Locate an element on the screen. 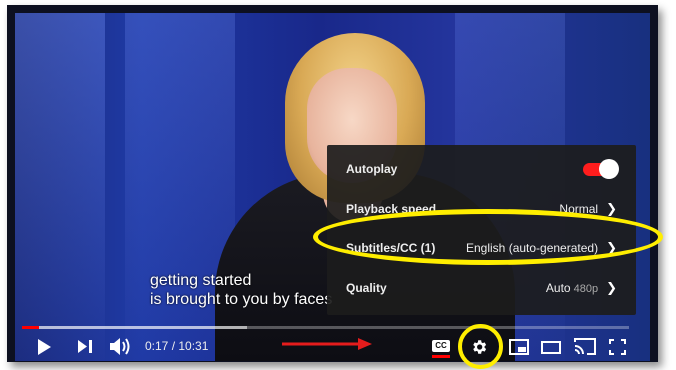 Image resolution: width=676 pixels, height=370 pixels. menu-item-quality: Quality Auto 480p ❯ is located at coordinates (481, 288).